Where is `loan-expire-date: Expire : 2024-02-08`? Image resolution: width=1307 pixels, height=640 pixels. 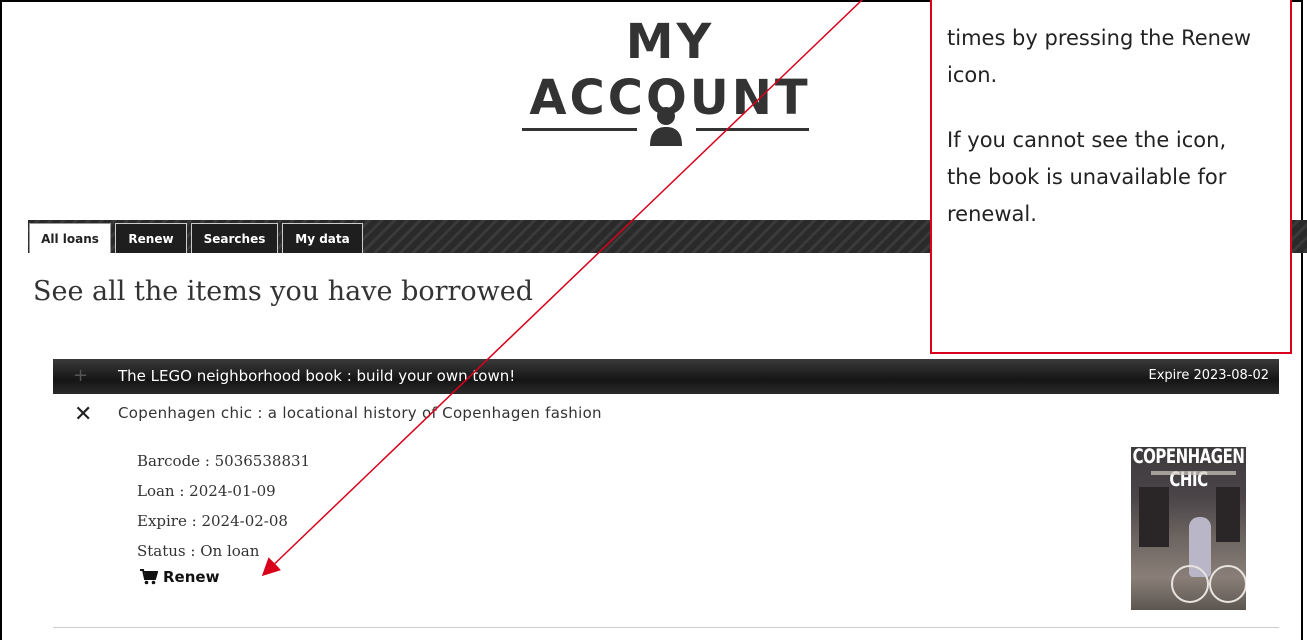
loan-expire-date: Expire : 2024-02-08 is located at coordinates (212, 521).